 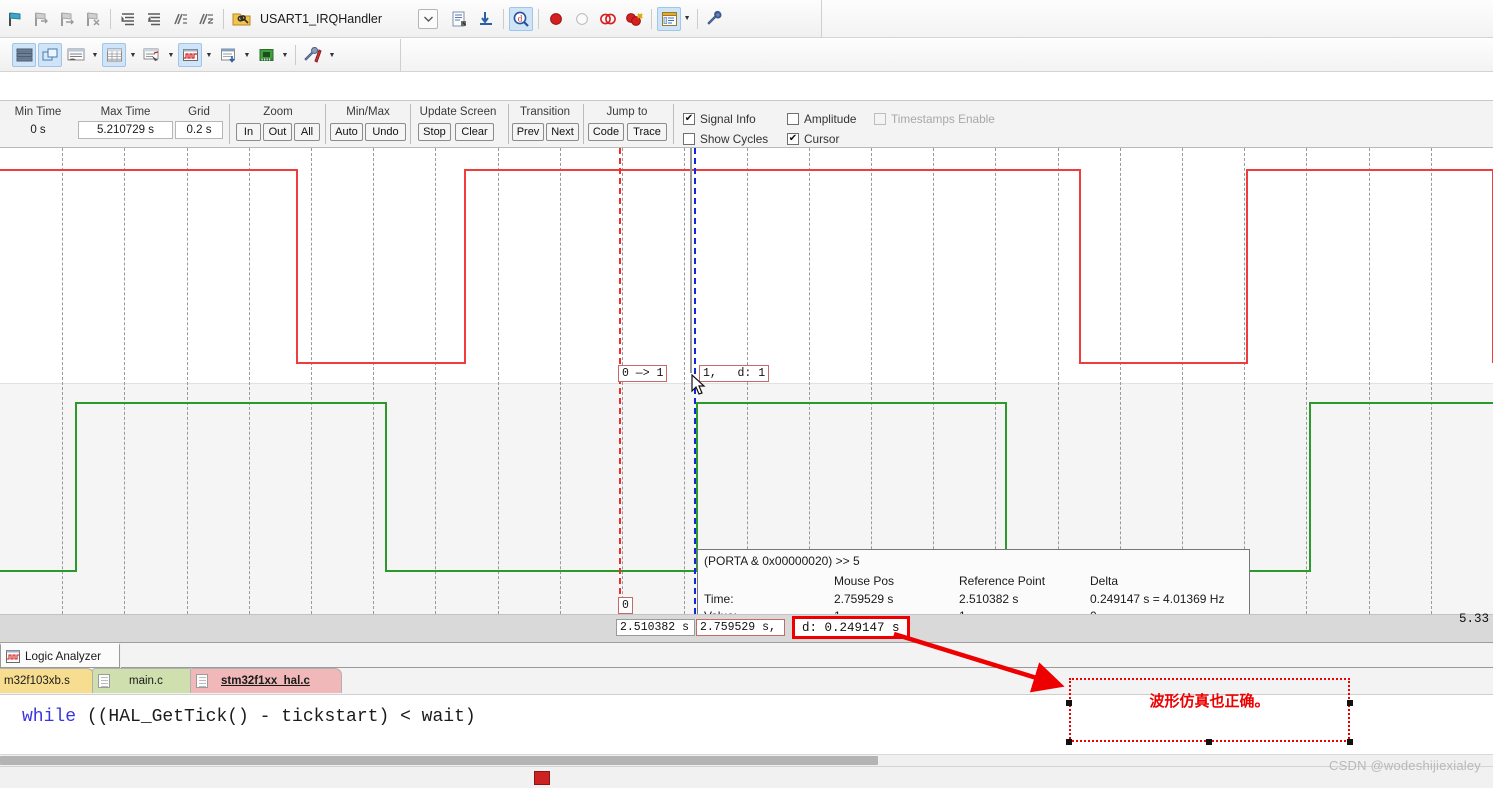 I want to click on grid-field: Grid 0.2 s, so click(x=199, y=121).